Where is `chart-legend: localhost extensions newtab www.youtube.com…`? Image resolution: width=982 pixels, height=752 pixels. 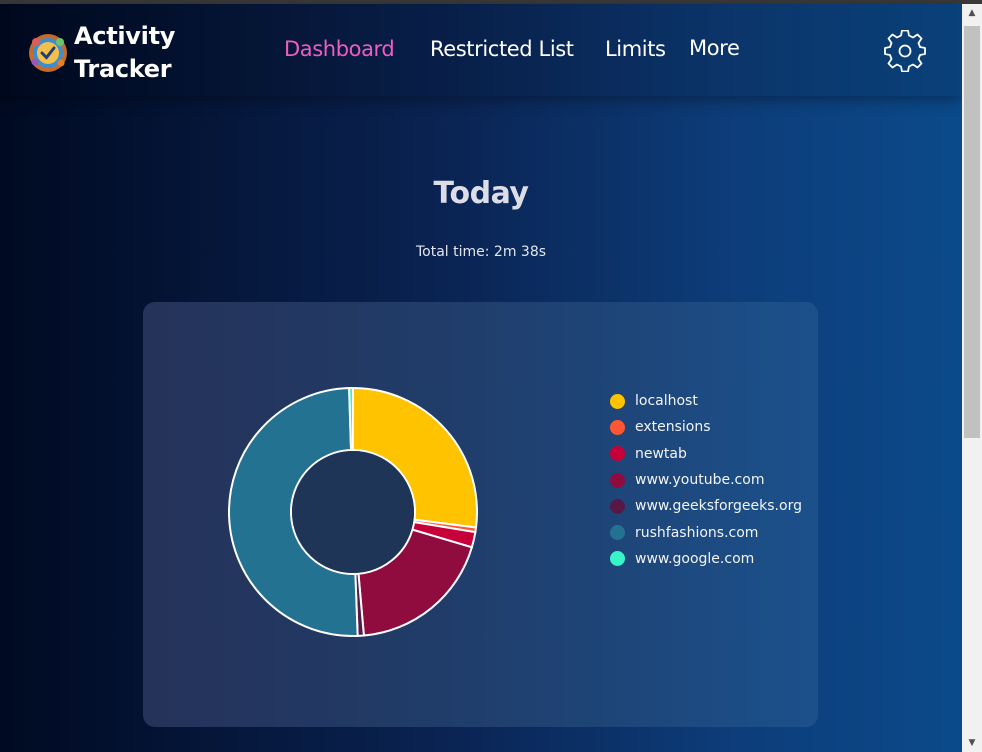
chart-legend: localhost extensions newtab www.youtube.com… is located at coordinates (706, 480).